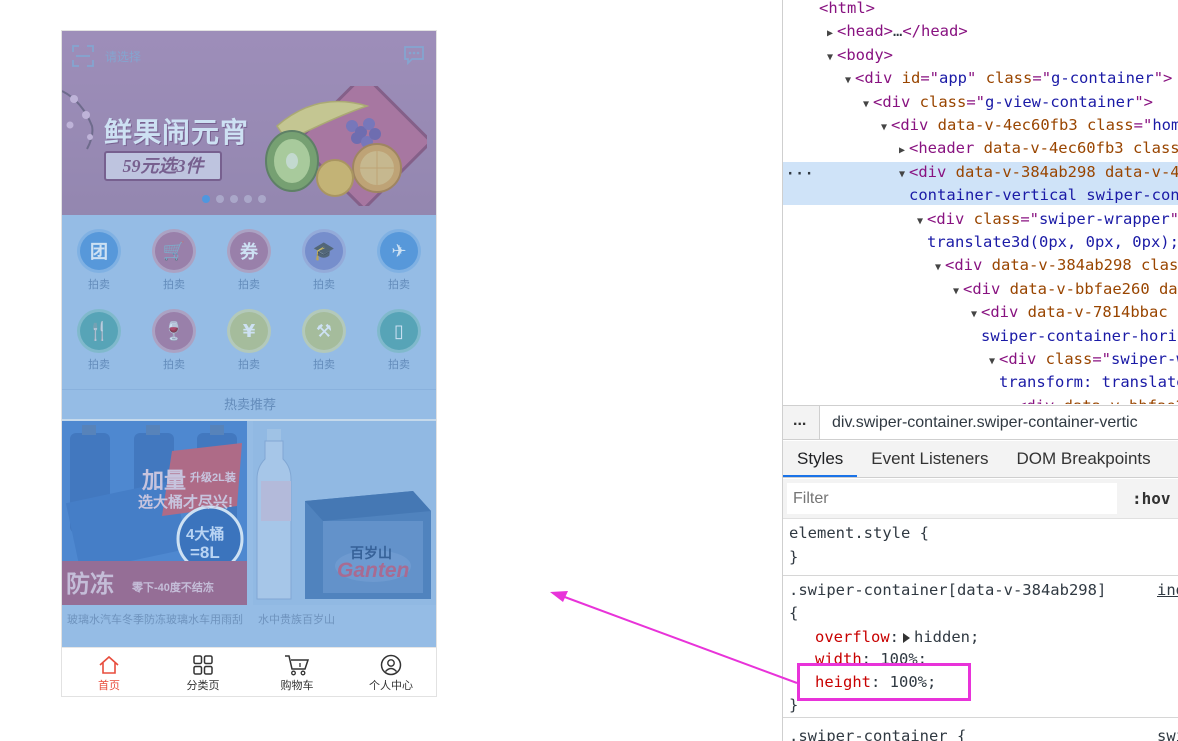 The image size is (1178, 741). What do you see at coordinates (123, 56) in the screenshot?
I see `location-text: 请选择` at bounding box center [123, 56].